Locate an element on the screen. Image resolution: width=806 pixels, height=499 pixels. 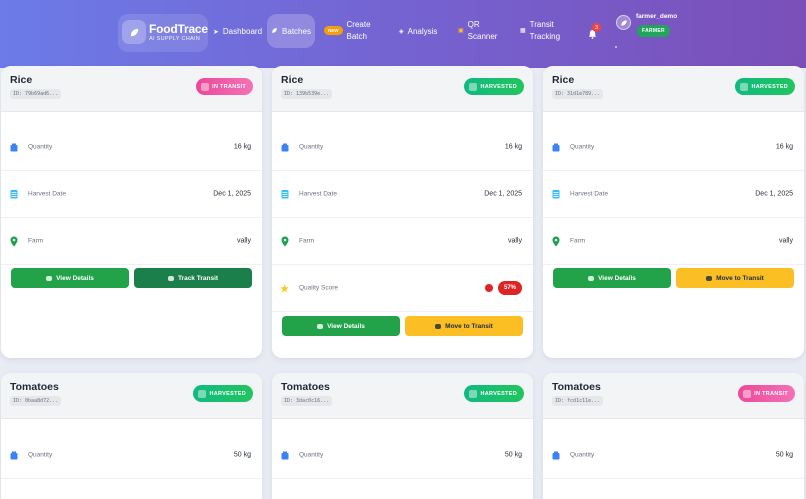
rocket-icon: ➤ is located at coordinates (216, 32).